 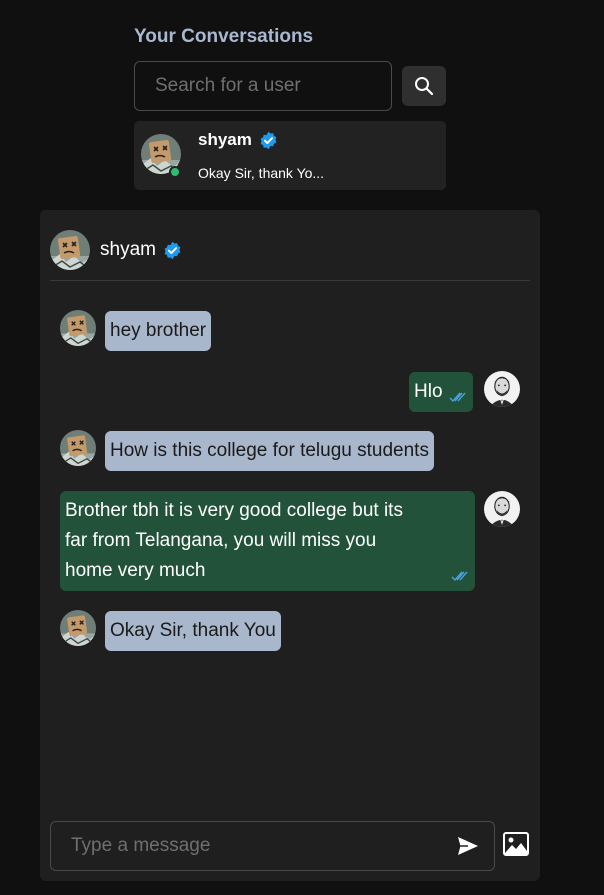 I want to click on message-text-line: far from Telangana, you will miss you, so click(x=221, y=540).